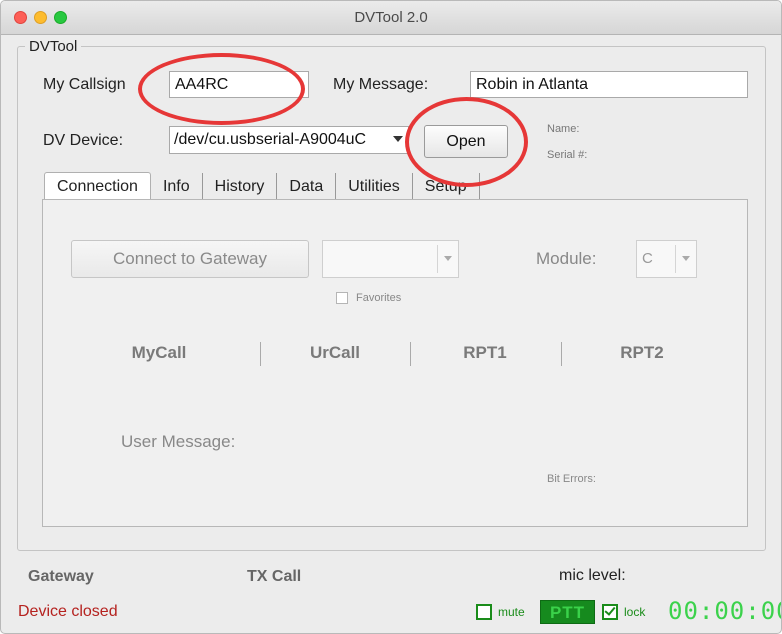 The height and width of the screenshot is (634, 782). Describe the element at coordinates (563, 129) in the screenshot. I see `device-name-label: Name:` at that location.